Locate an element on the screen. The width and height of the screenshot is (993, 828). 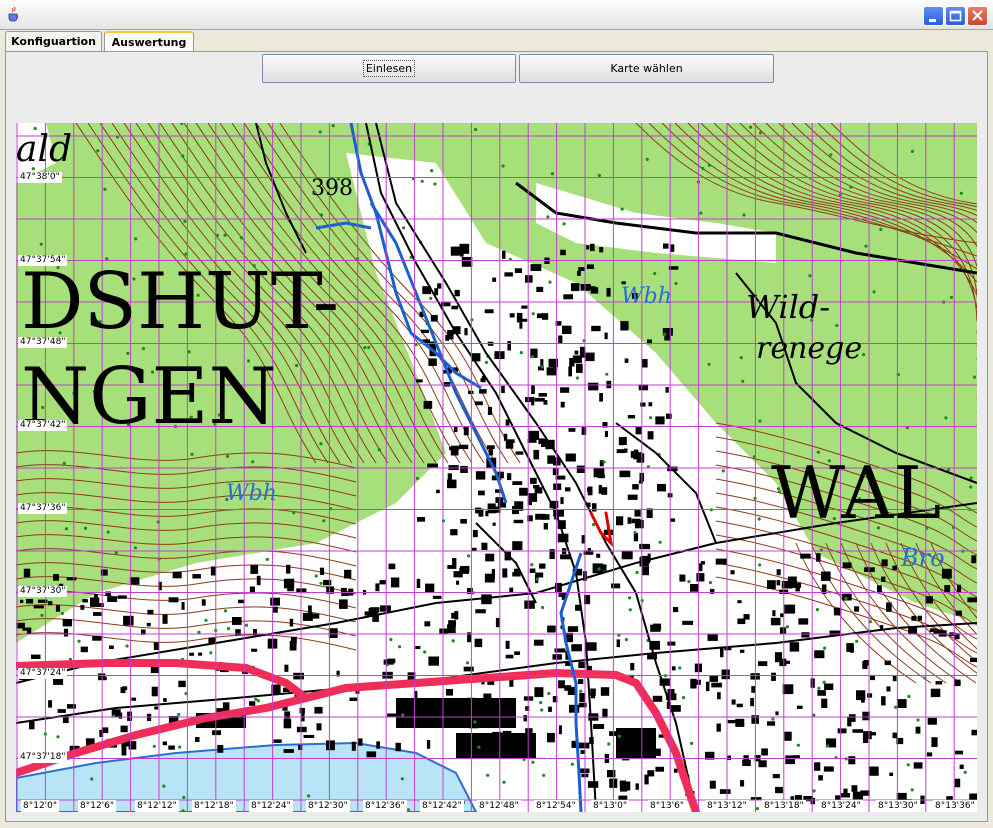
tab-auswertung: Auswertung is located at coordinates (149, 41).